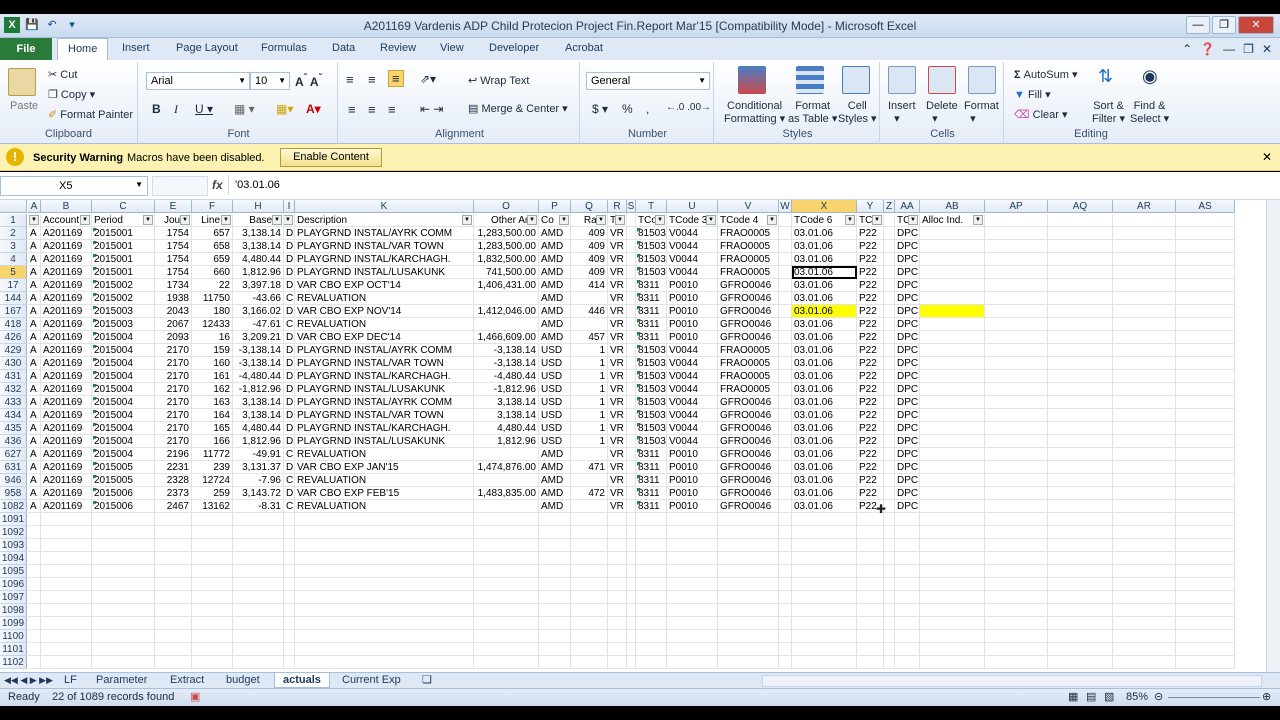  I want to click on table-cell: 409, so click(589, 246).